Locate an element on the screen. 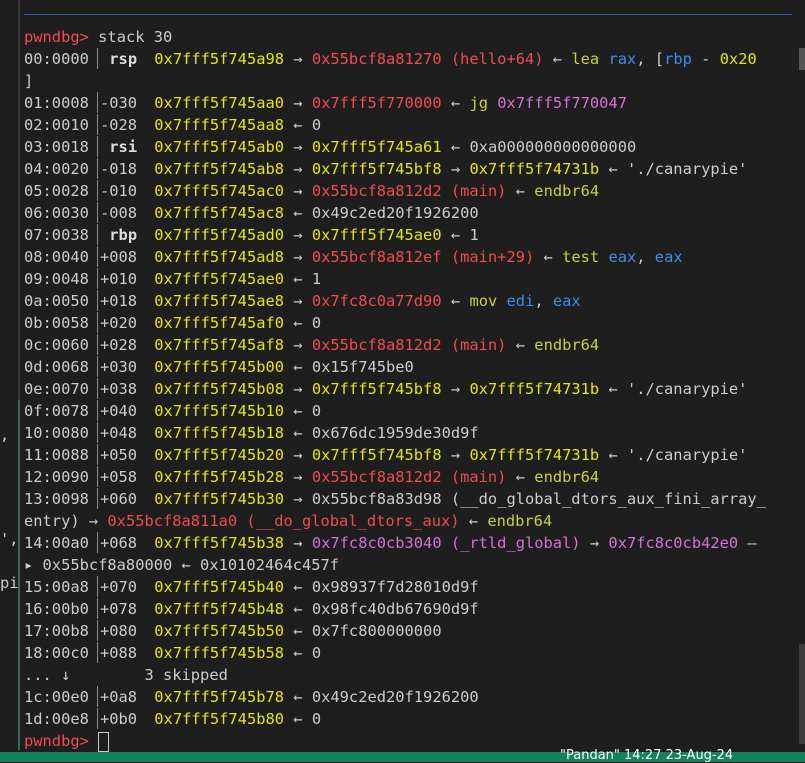 The image size is (805, 763). text-cursor is located at coordinates (104, 741).